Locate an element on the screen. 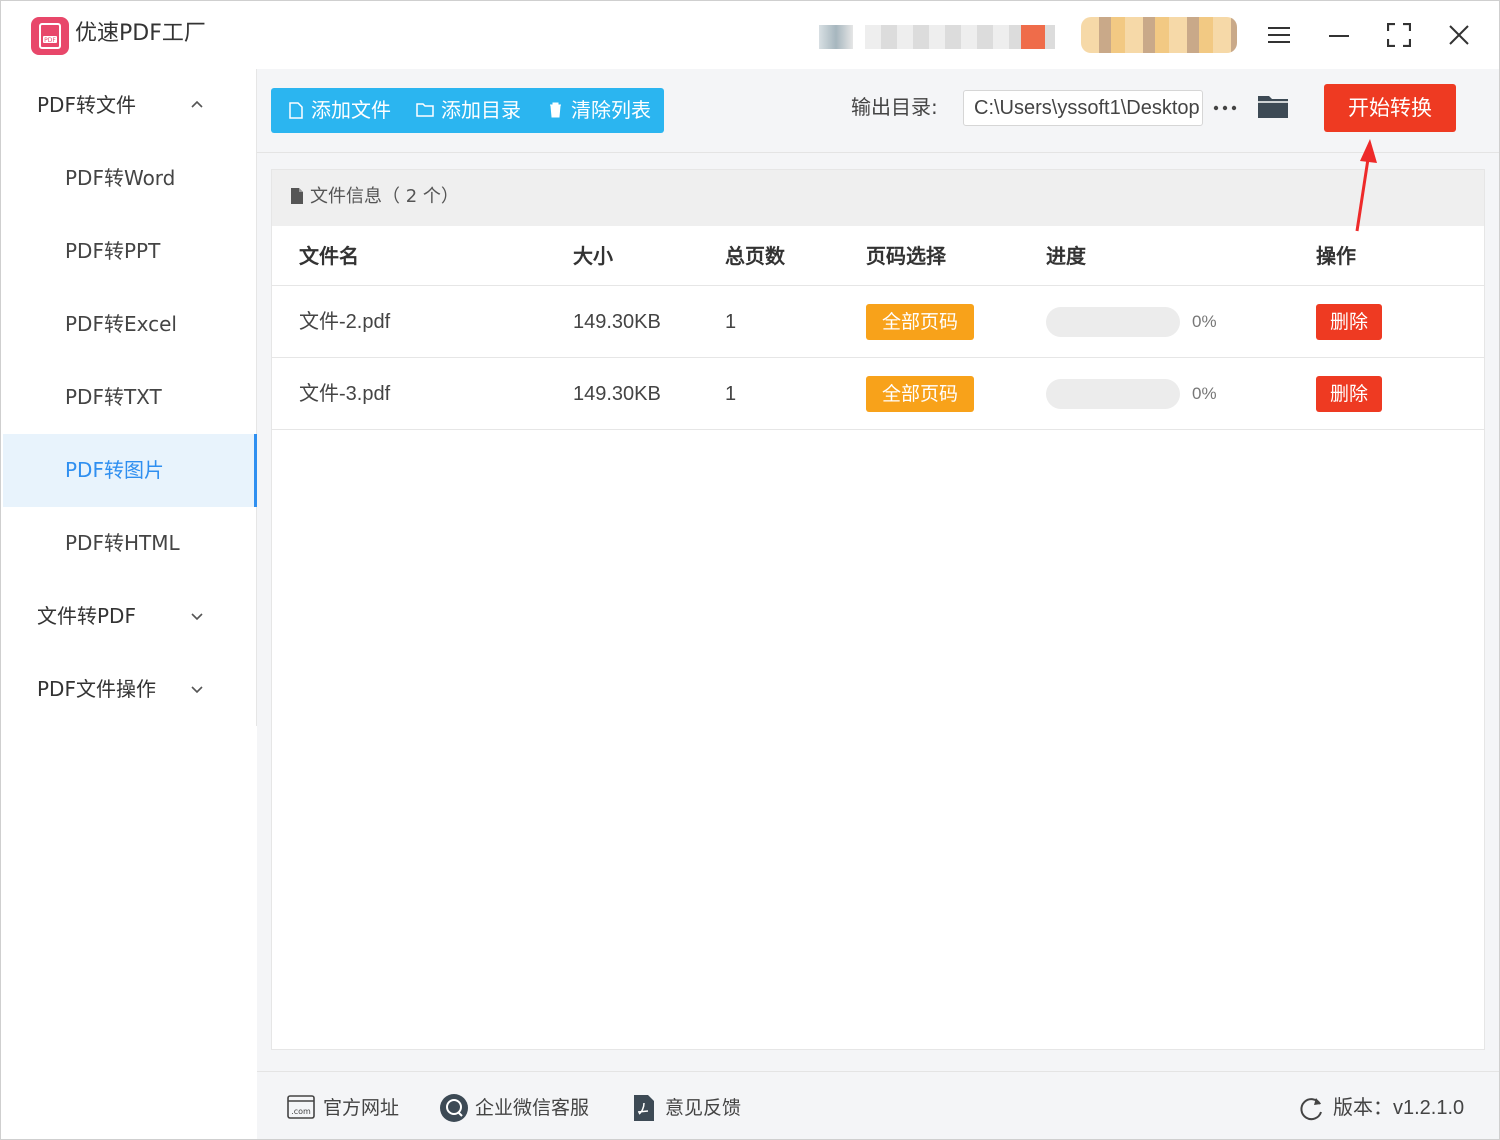 Image resolution: width=1500 pixels, height=1140 pixels. sidebar-item-label: PDF转HTML is located at coordinates (122, 543).